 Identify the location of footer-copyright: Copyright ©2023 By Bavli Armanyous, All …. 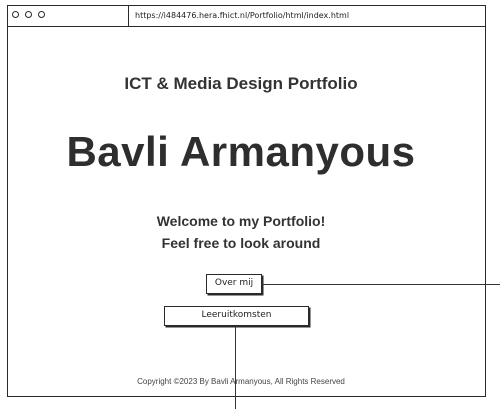
(241, 381).